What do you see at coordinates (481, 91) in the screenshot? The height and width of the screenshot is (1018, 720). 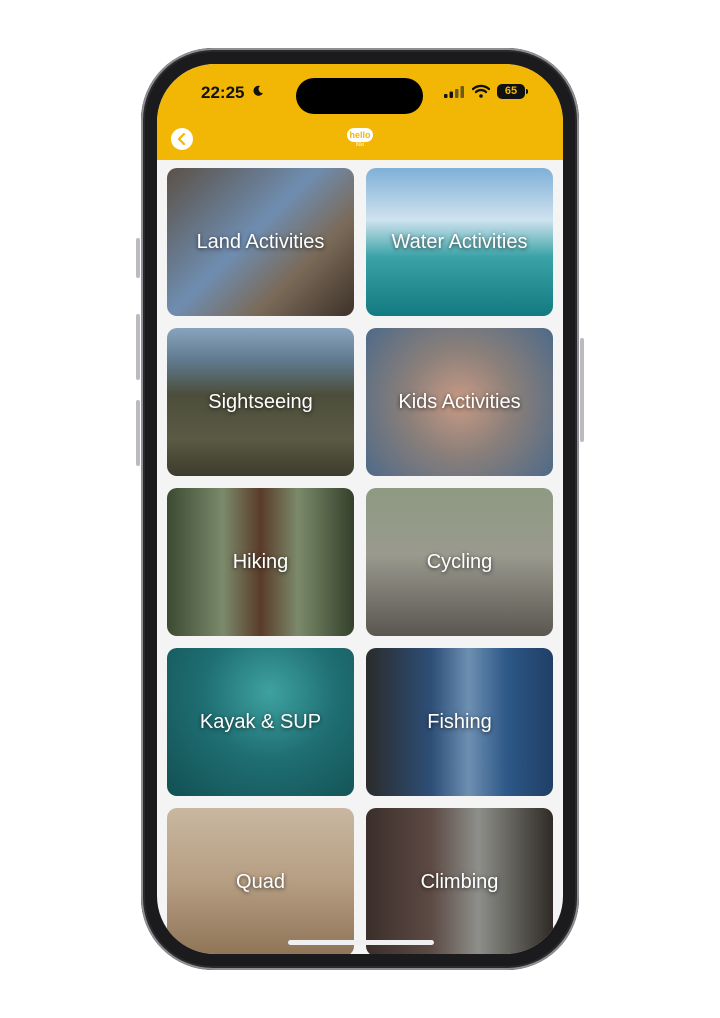 I see `wifi-icon` at bounding box center [481, 91].